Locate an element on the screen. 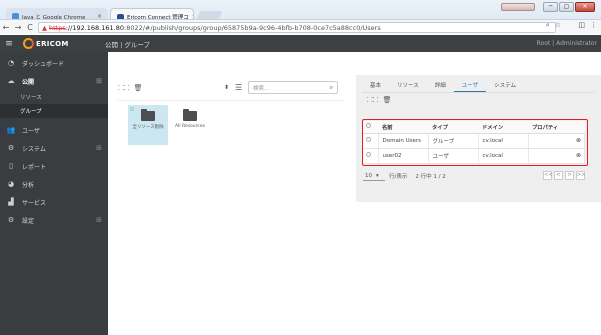 The width and height of the screenshot is (601, 335). sidebar-subitem-groups: グループ is located at coordinates (54, 111).